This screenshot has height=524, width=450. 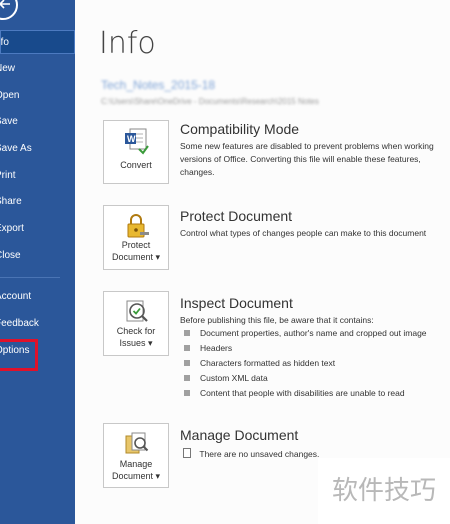 What do you see at coordinates (158, 85) in the screenshot?
I see `file-name: Tech_Notes_2015-18` at bounding box center [158, 85].